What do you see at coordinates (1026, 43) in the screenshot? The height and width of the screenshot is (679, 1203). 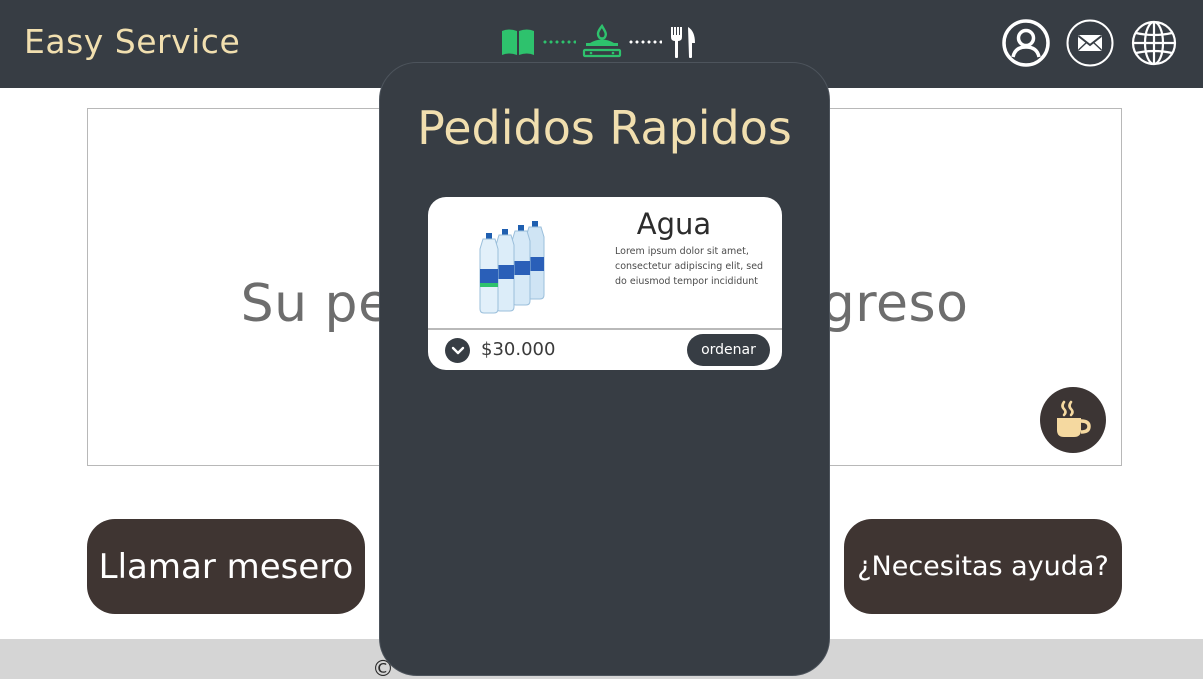 I see `user-profile-icon` at bounding box center [1026, 43].